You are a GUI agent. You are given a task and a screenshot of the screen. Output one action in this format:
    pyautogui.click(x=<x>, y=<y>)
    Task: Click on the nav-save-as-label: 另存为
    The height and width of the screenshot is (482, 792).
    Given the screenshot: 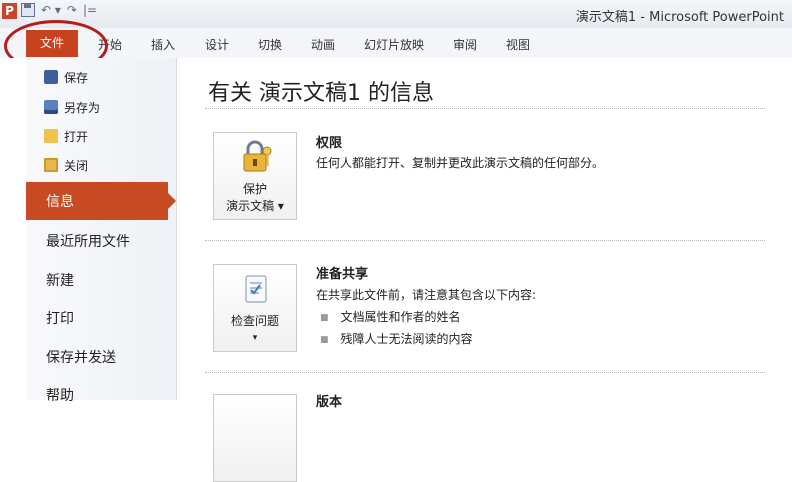 What is the action you would take?
    pyautogui.click(x=82, y=107)
    